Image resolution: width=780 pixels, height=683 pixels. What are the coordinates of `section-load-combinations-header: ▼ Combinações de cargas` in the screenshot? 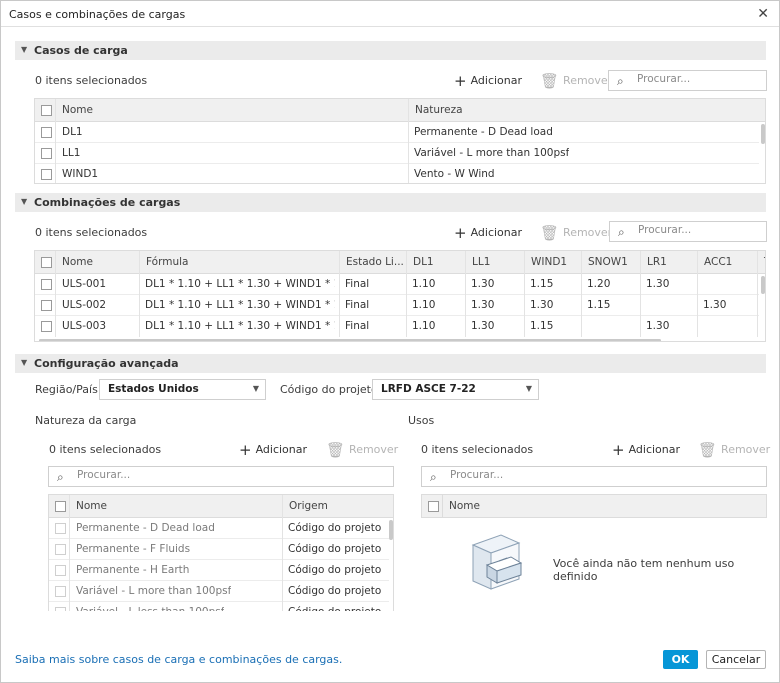 It's located at (390, 202).